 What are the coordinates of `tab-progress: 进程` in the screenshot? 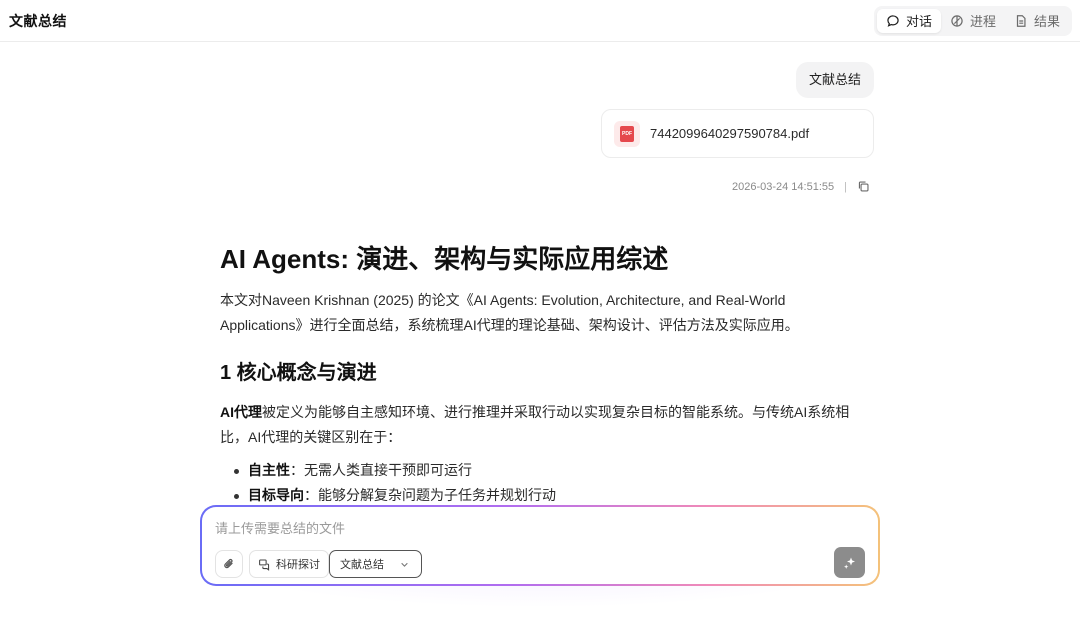 It's located at (973, 21).